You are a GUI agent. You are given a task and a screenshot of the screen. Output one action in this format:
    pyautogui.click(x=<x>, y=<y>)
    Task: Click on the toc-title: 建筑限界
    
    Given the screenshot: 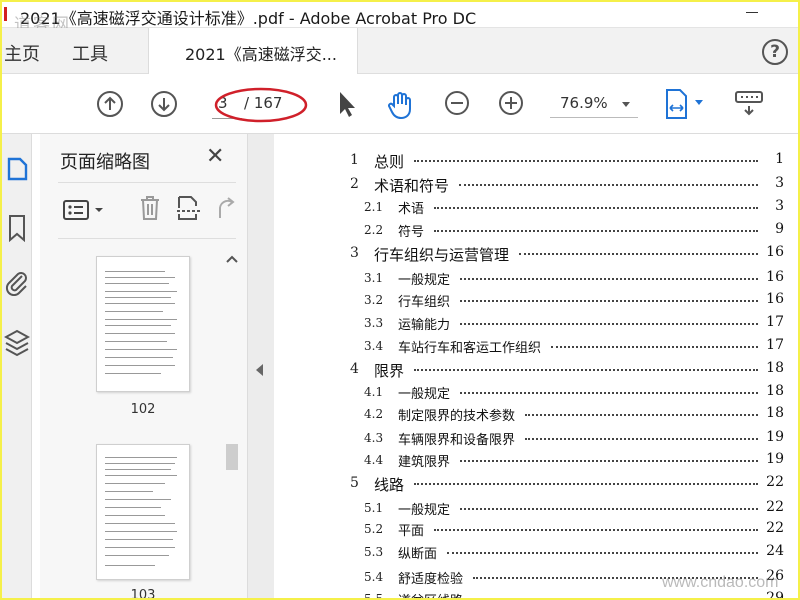 What is the action you would take?
    pyautogui.click(x=424, y=462)
    